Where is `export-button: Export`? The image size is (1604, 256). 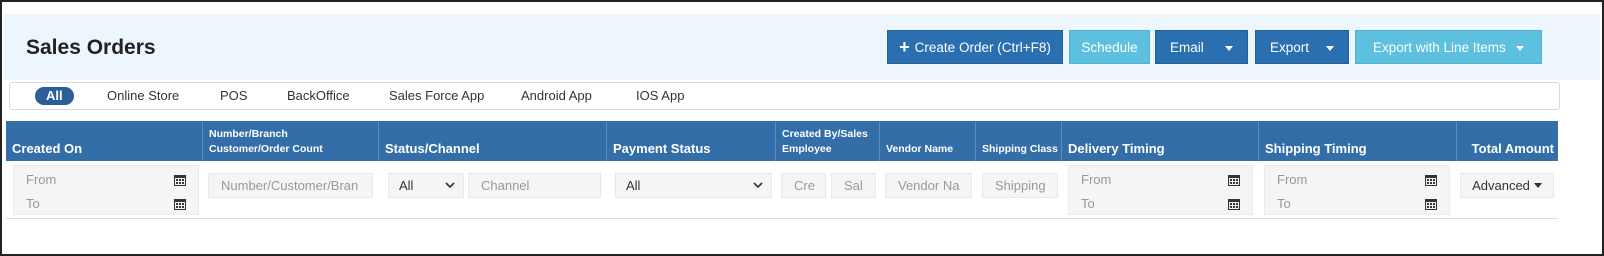
export-button: Export is located at coordinates (1302, 47).